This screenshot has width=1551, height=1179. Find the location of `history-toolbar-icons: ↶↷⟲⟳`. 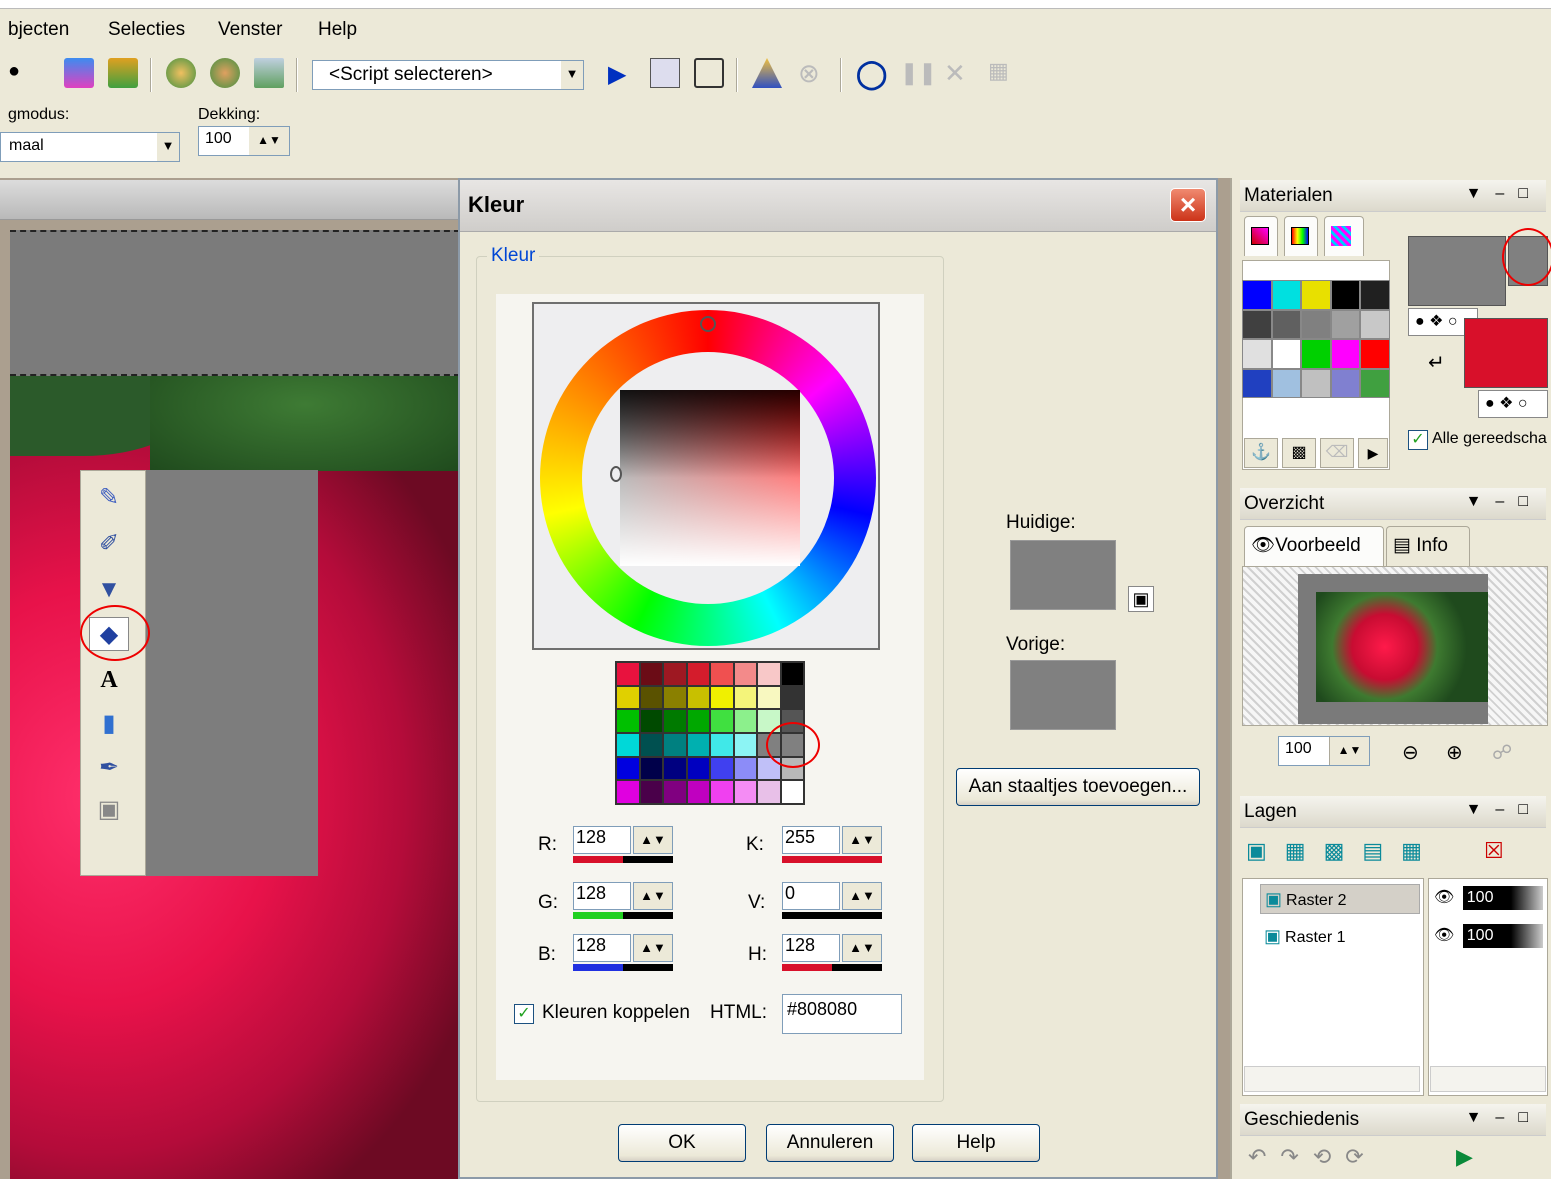

history-toolbar-icons: ↶↷⟲⟳ is located at coordinates (1313, 1157).